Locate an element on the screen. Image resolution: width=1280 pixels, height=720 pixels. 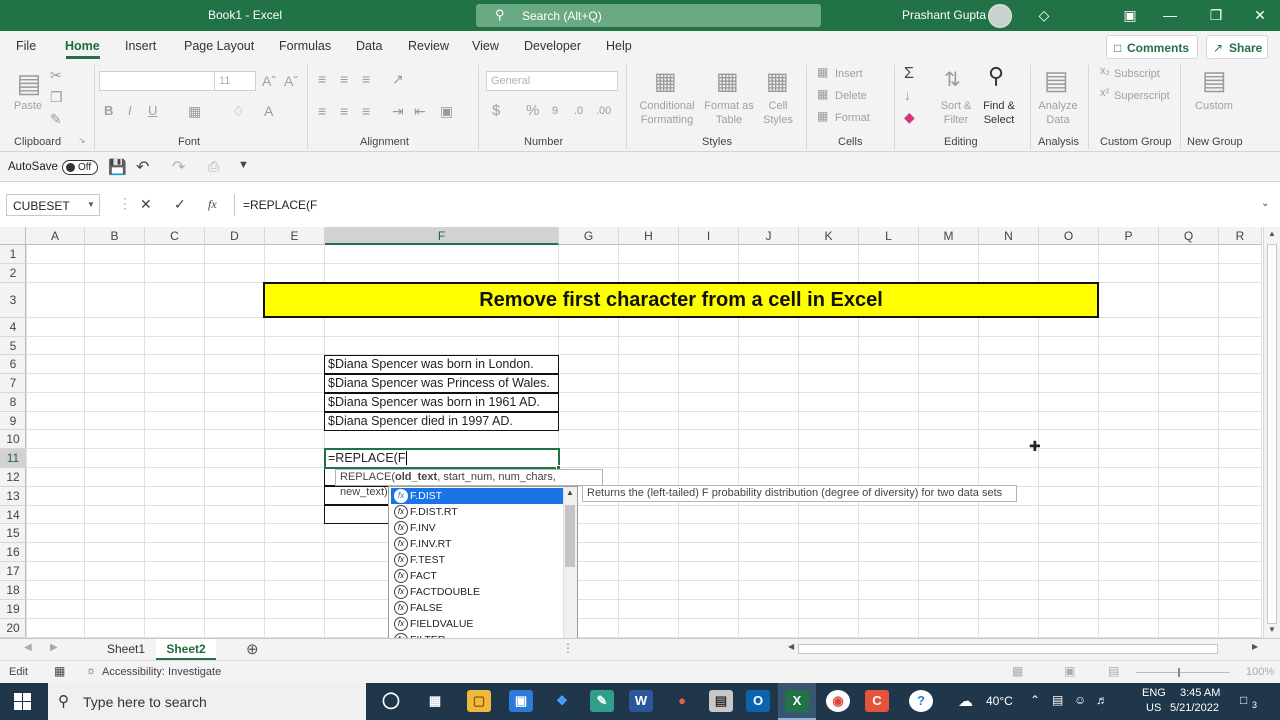
percent-button: % is located at coordinates (532, 110).